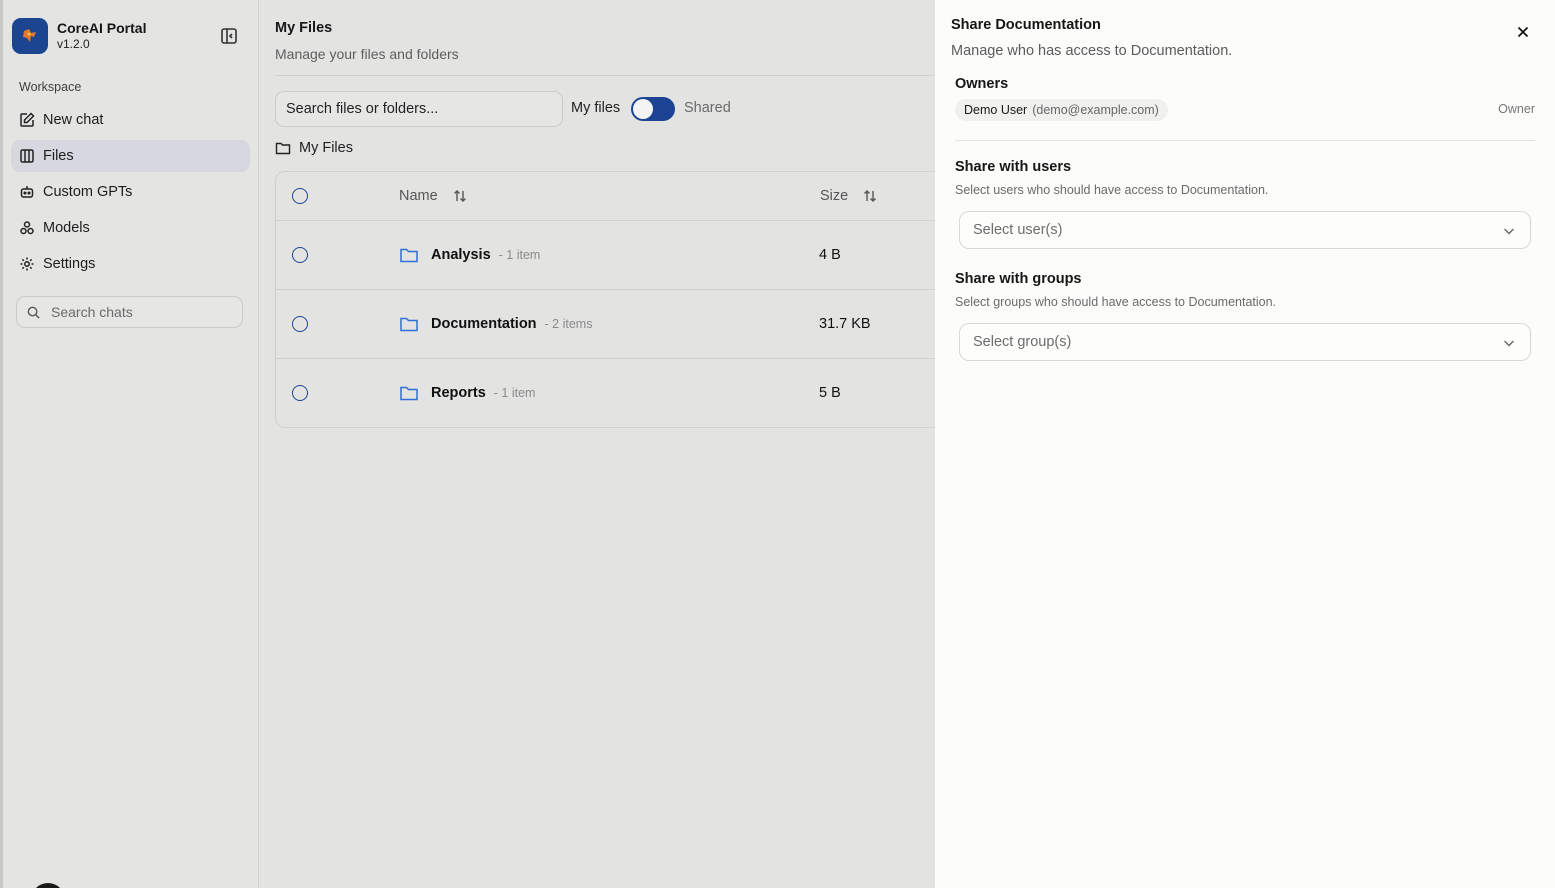 This screenshot has height=888, width=1555. I want to click on page-title: My Files, so click(304, 28).